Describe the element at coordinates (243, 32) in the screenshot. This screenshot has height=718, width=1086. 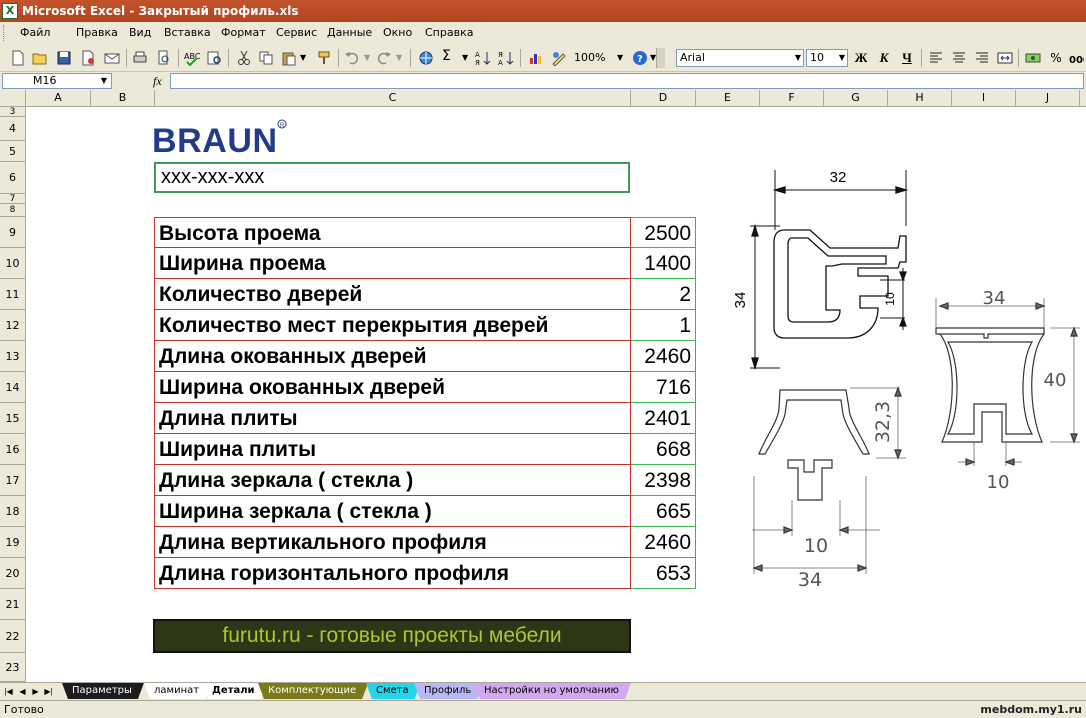
I see `menu-format: Формат` at that location.